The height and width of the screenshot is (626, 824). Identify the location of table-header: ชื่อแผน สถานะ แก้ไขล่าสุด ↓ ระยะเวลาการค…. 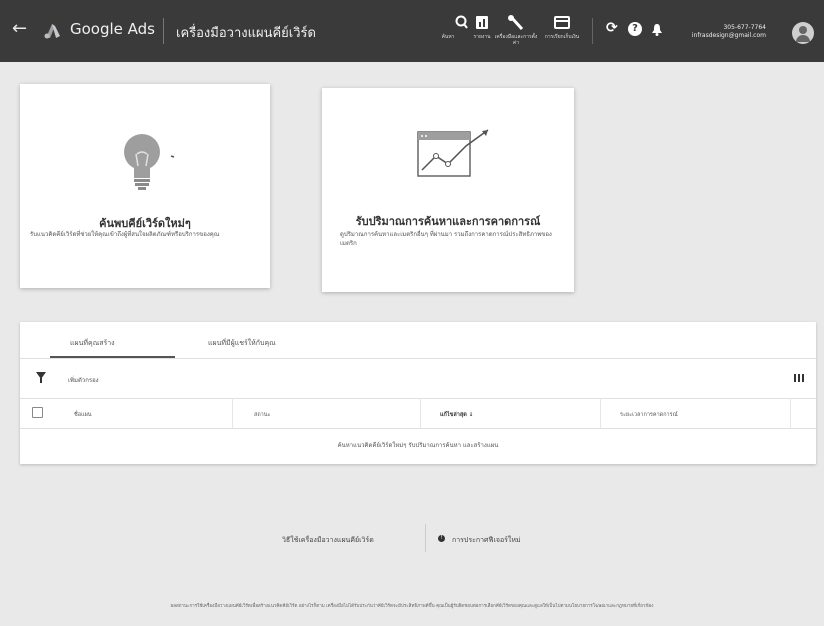
(418, 413).